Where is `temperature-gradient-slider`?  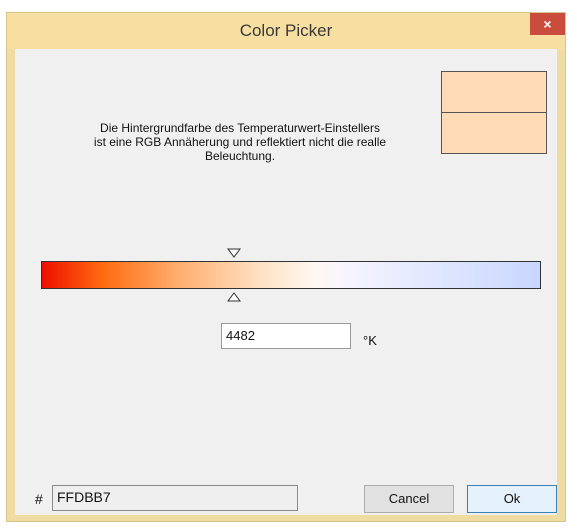
temperature-gradient-slider is located at coordinates (291, 275).